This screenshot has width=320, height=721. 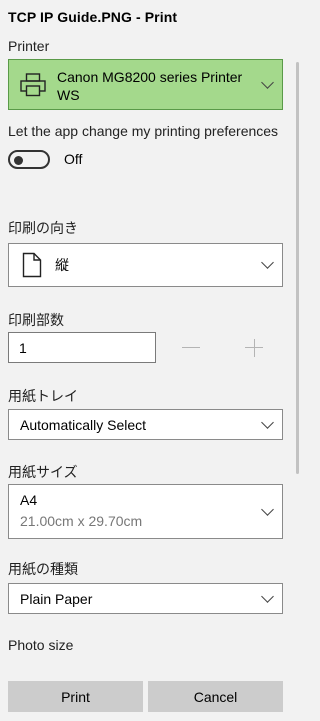 What do you see at coordinates (254, 348) in the screenshot?
I see `increment-copies-button` at bounding box center [254, 348].